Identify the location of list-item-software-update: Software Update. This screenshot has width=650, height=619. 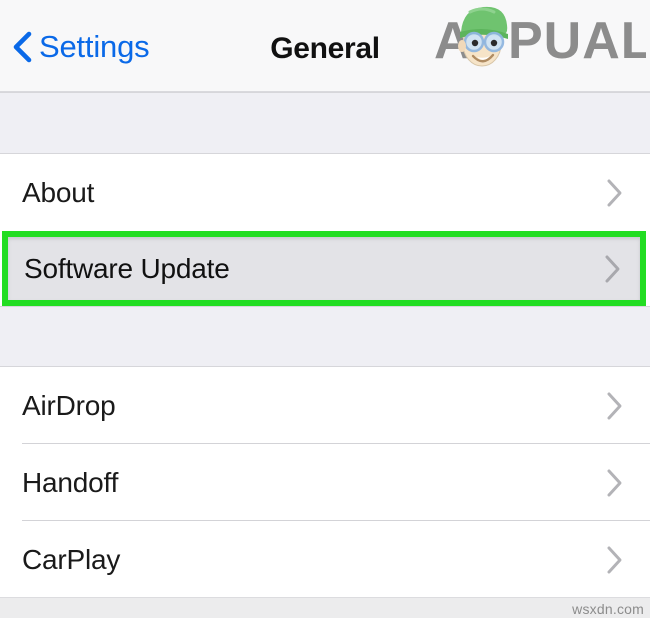
(324, 268).